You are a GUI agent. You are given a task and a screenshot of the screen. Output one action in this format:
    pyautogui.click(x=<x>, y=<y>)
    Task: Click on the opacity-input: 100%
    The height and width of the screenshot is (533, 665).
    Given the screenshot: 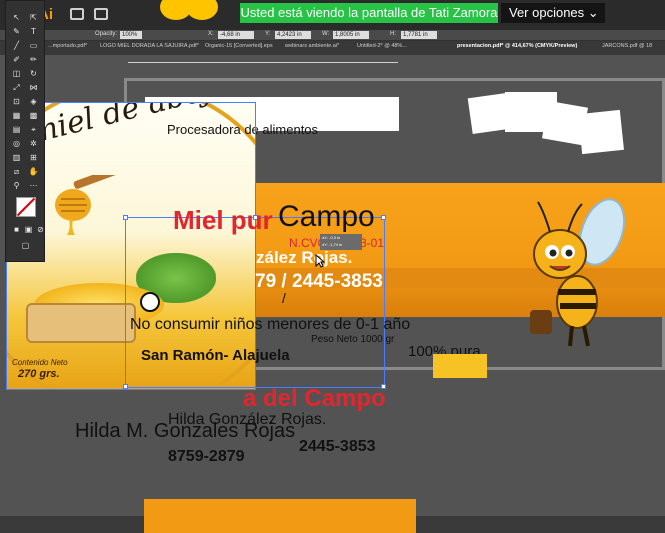 What is the action you would take?
    pyautogui.click(x=131, y=35)
    